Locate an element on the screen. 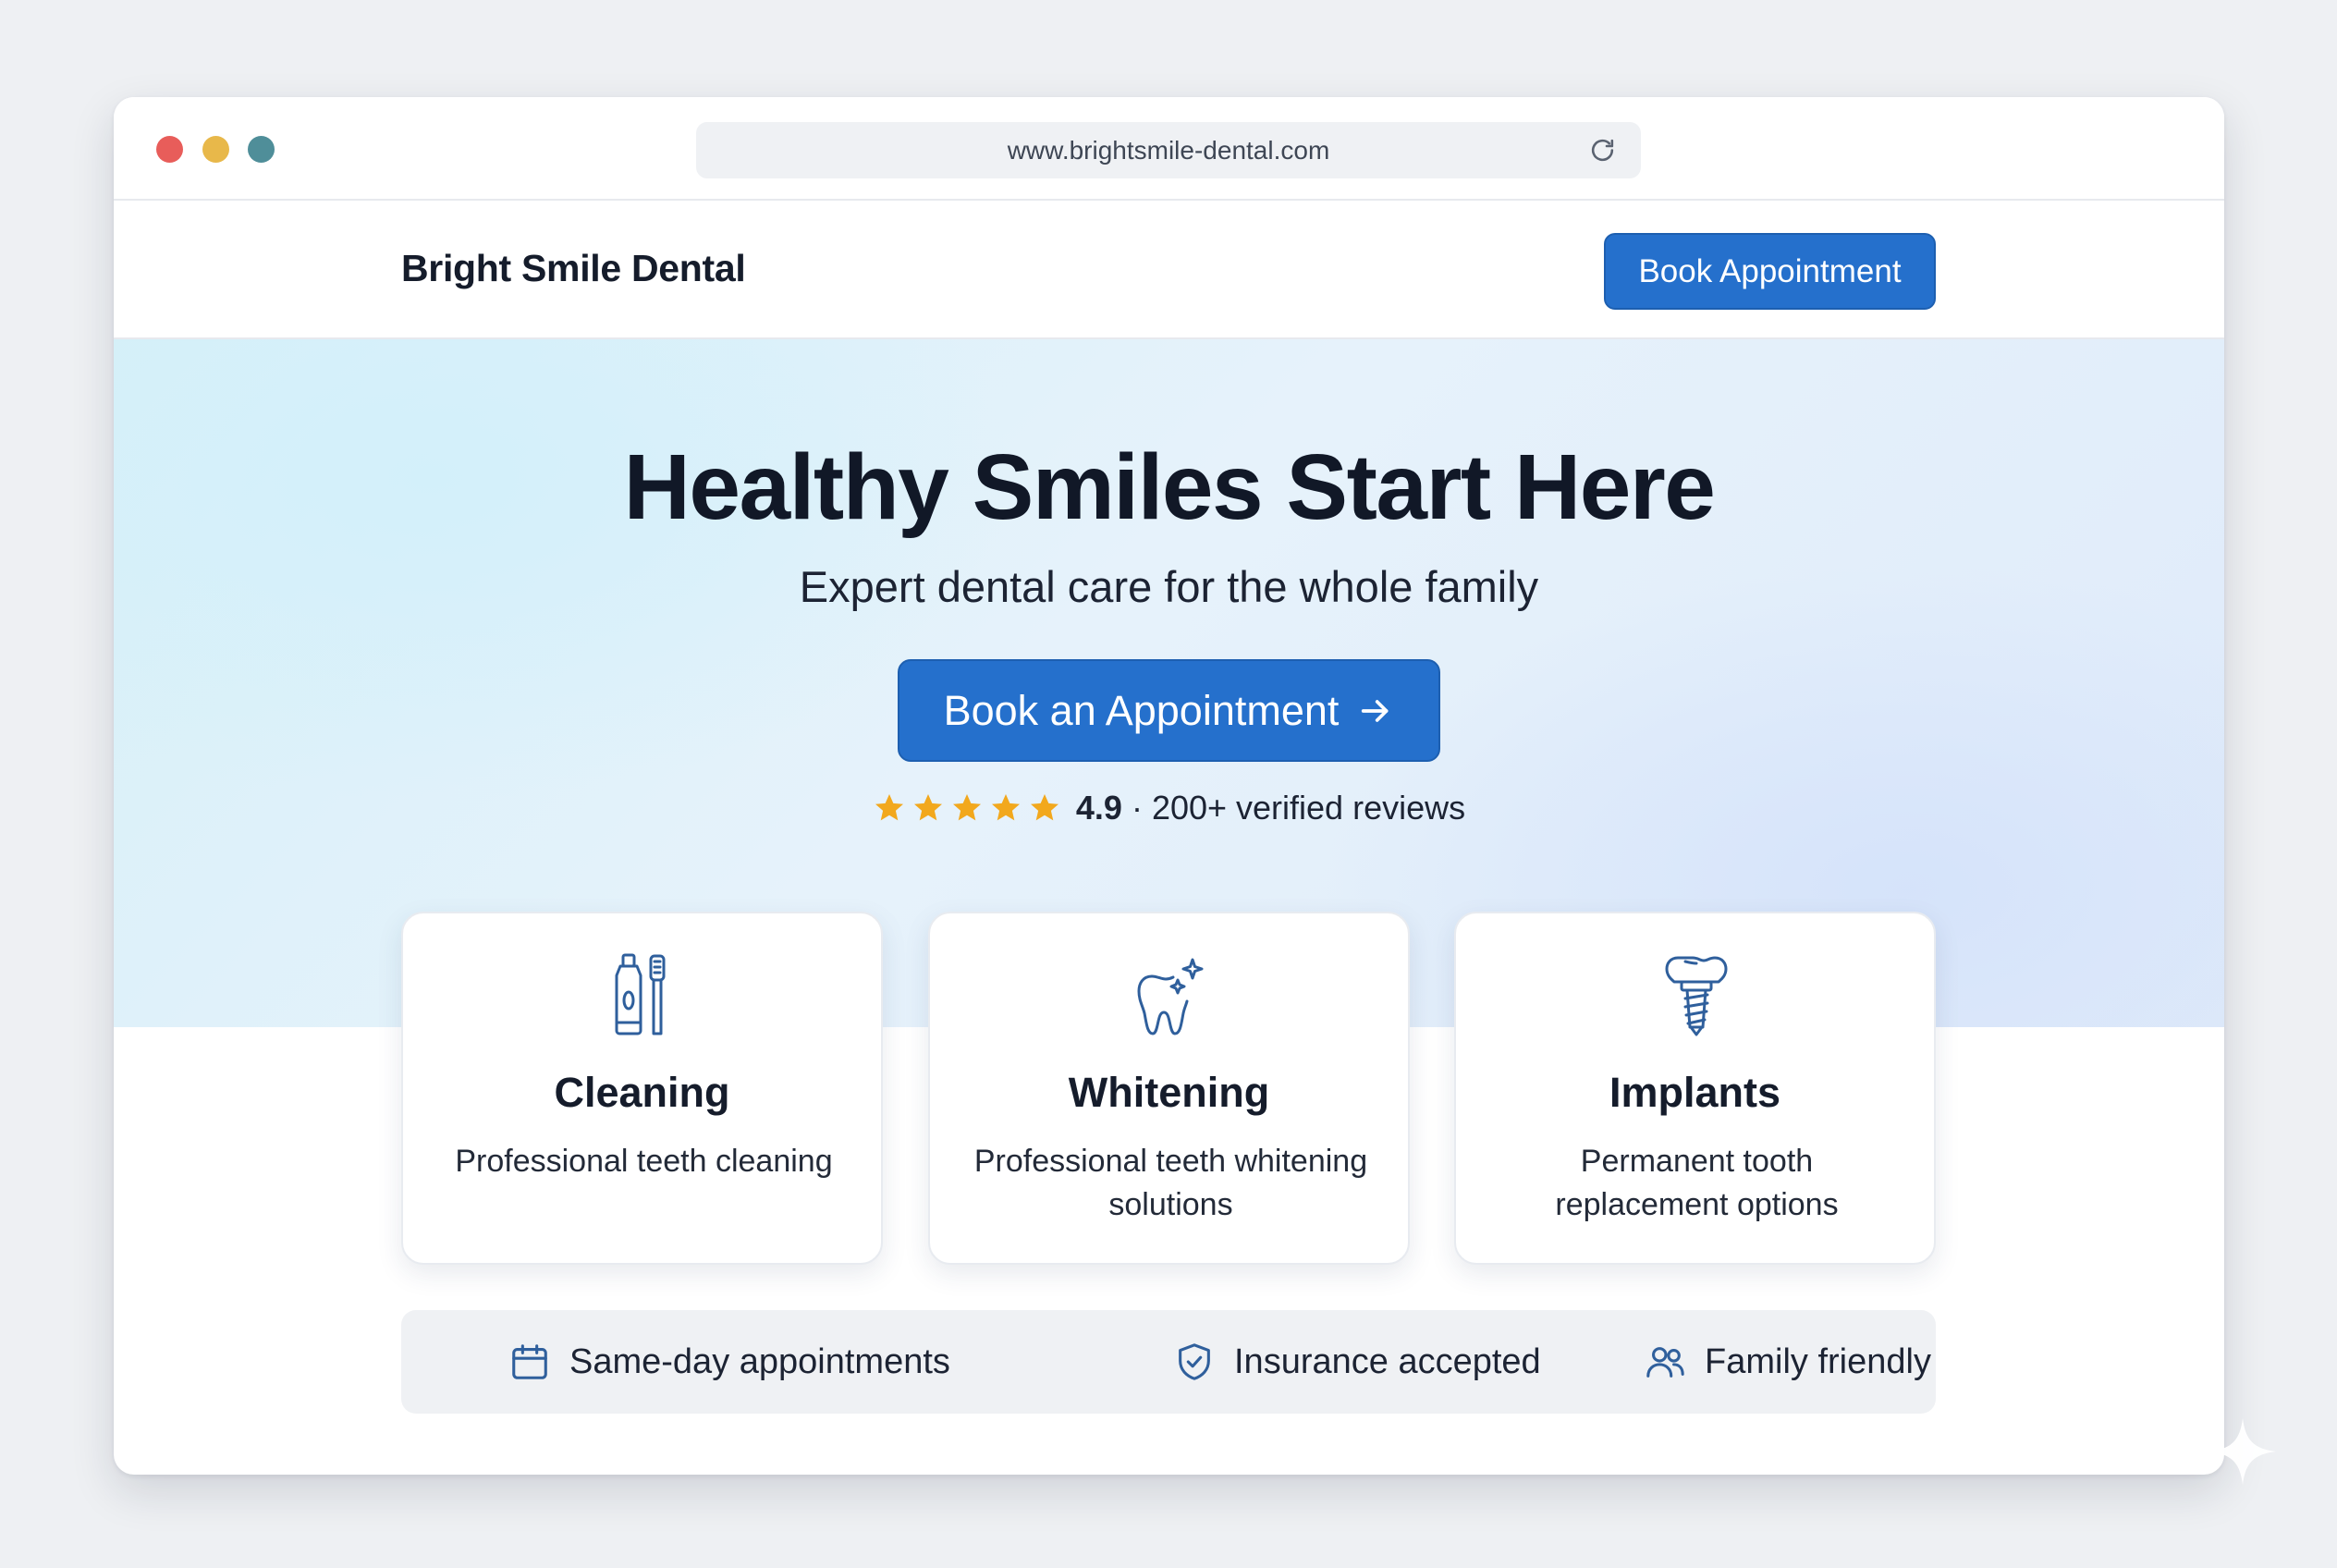 This screenshot has width=2337, height=1568. close-window-button is located at coordinates (169, 149).